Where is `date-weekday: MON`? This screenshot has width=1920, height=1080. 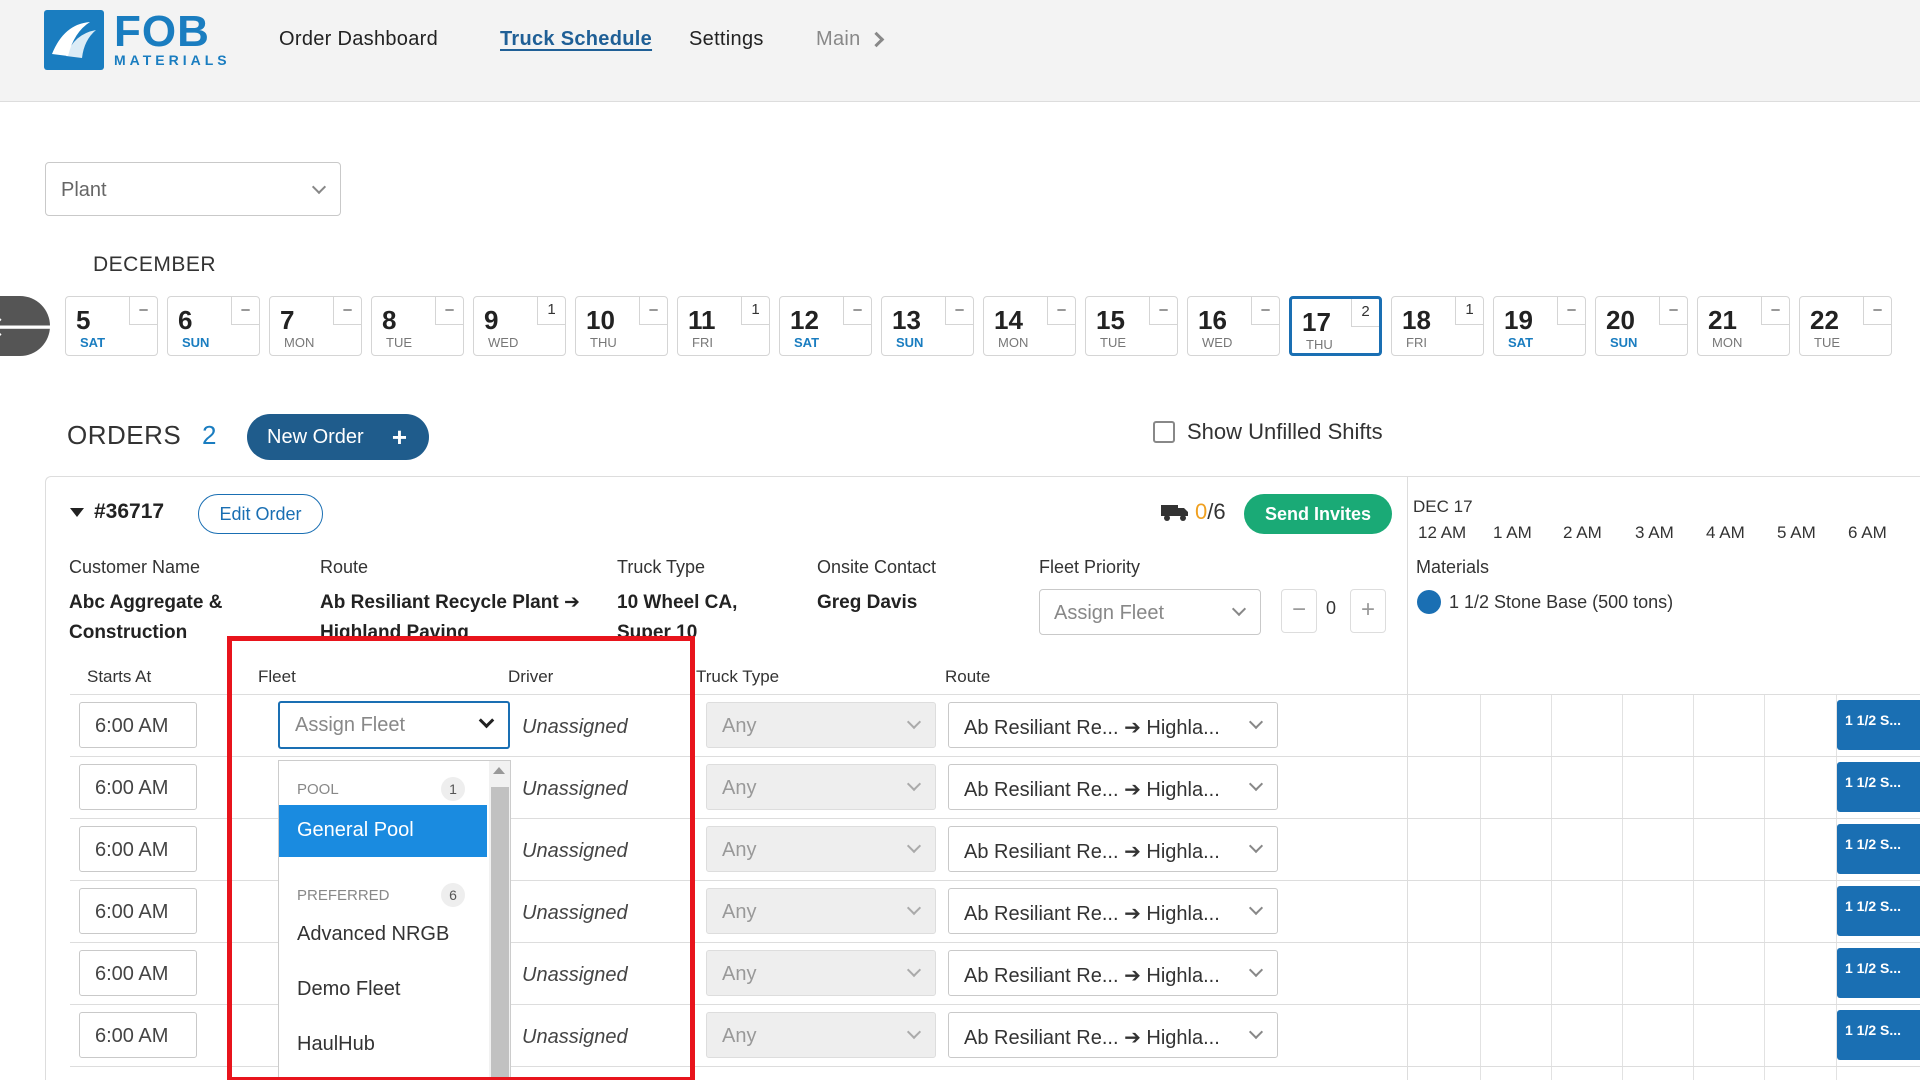 date-weekday: MON is located at coordinates (299, 342).